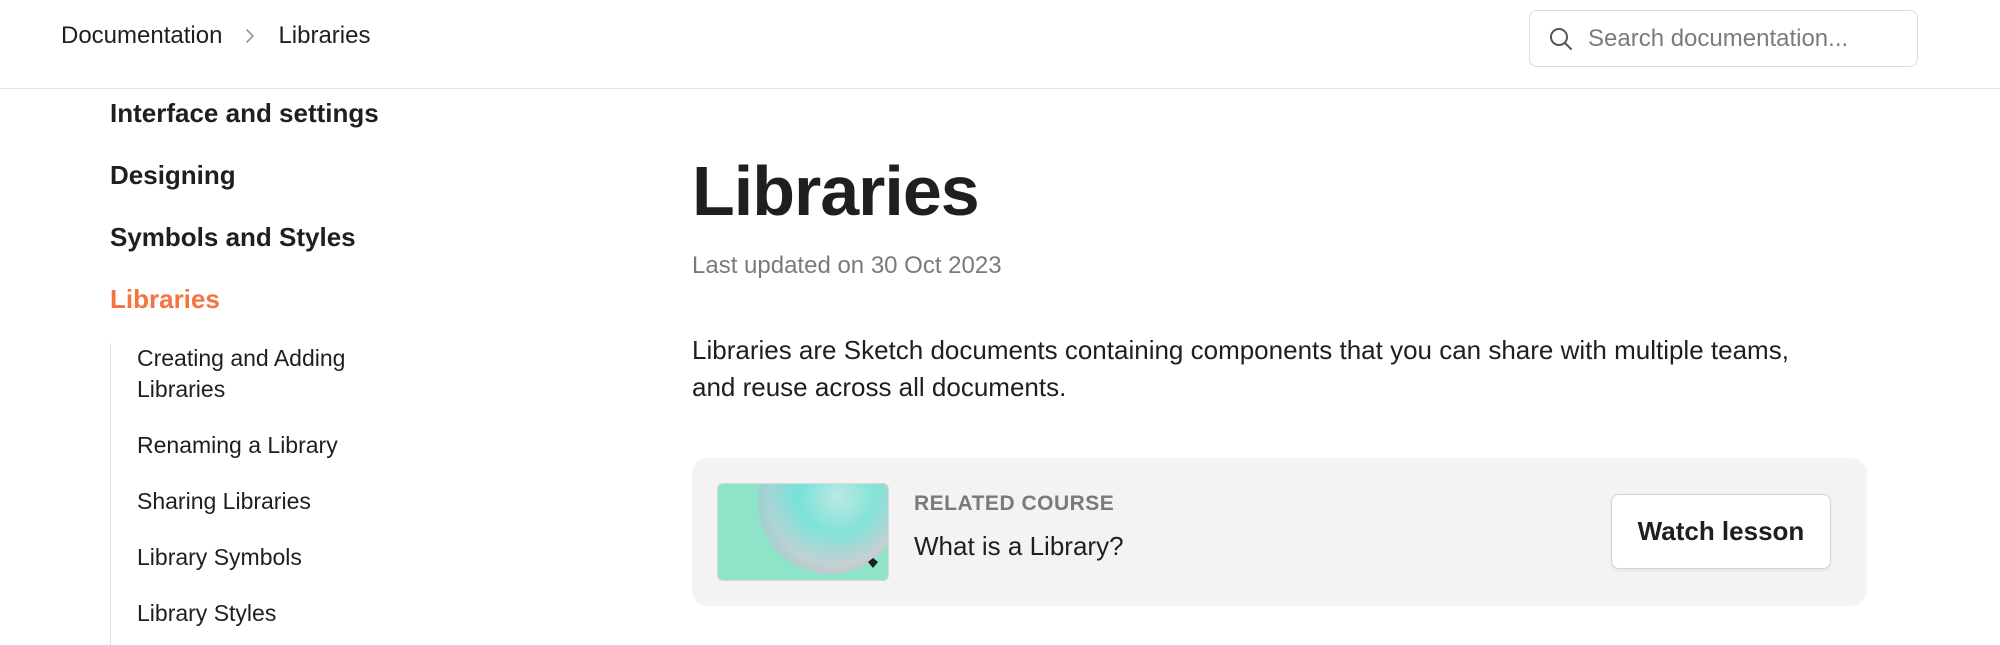 This screenshot has height=645, width=2000. What do you see at coordinates (1561, 39) in the screenshot?
I see `search-icon` at bounding box center [1561, 39].